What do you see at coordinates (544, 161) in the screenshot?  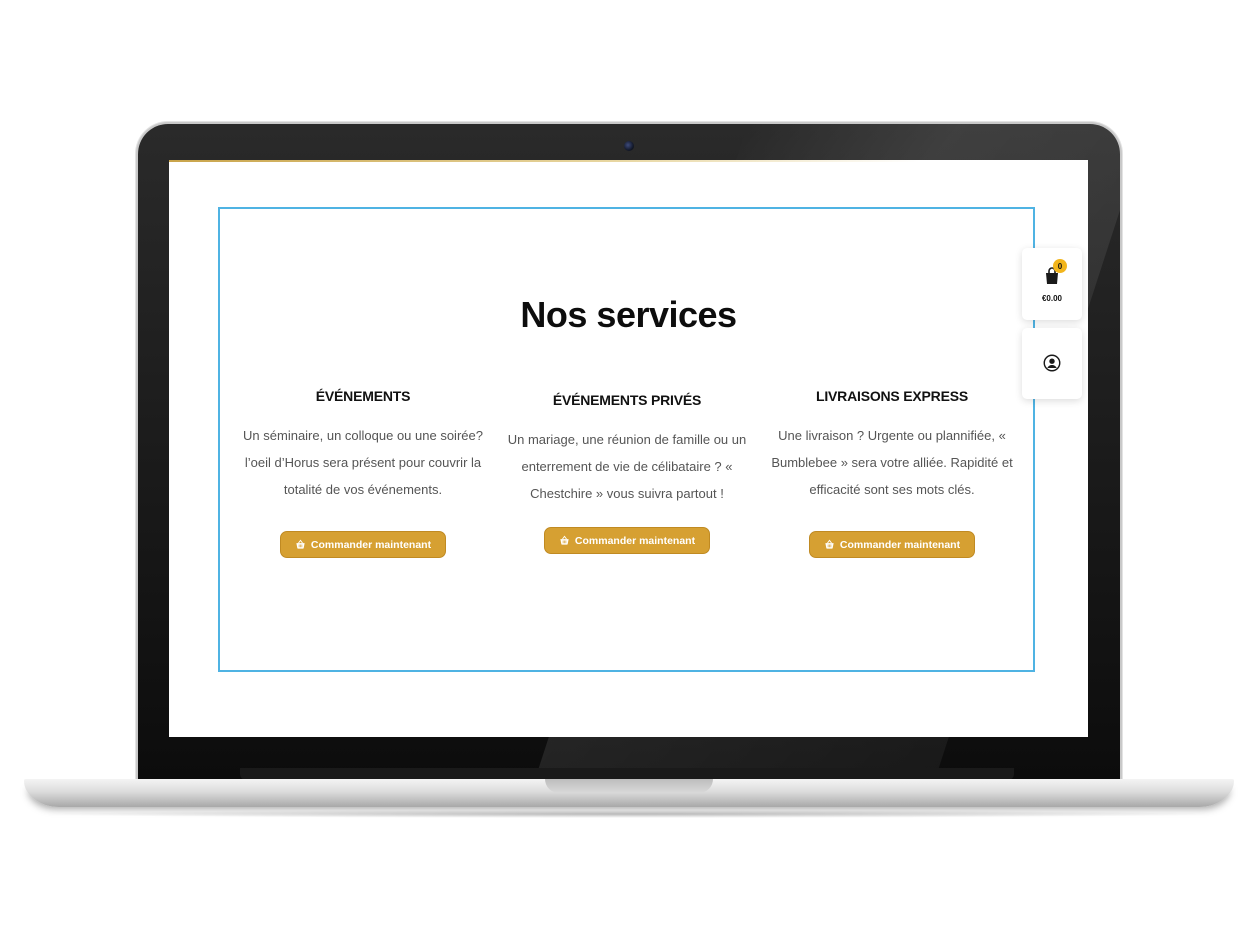 I see `header-edge` at bounding box center [544, 161].